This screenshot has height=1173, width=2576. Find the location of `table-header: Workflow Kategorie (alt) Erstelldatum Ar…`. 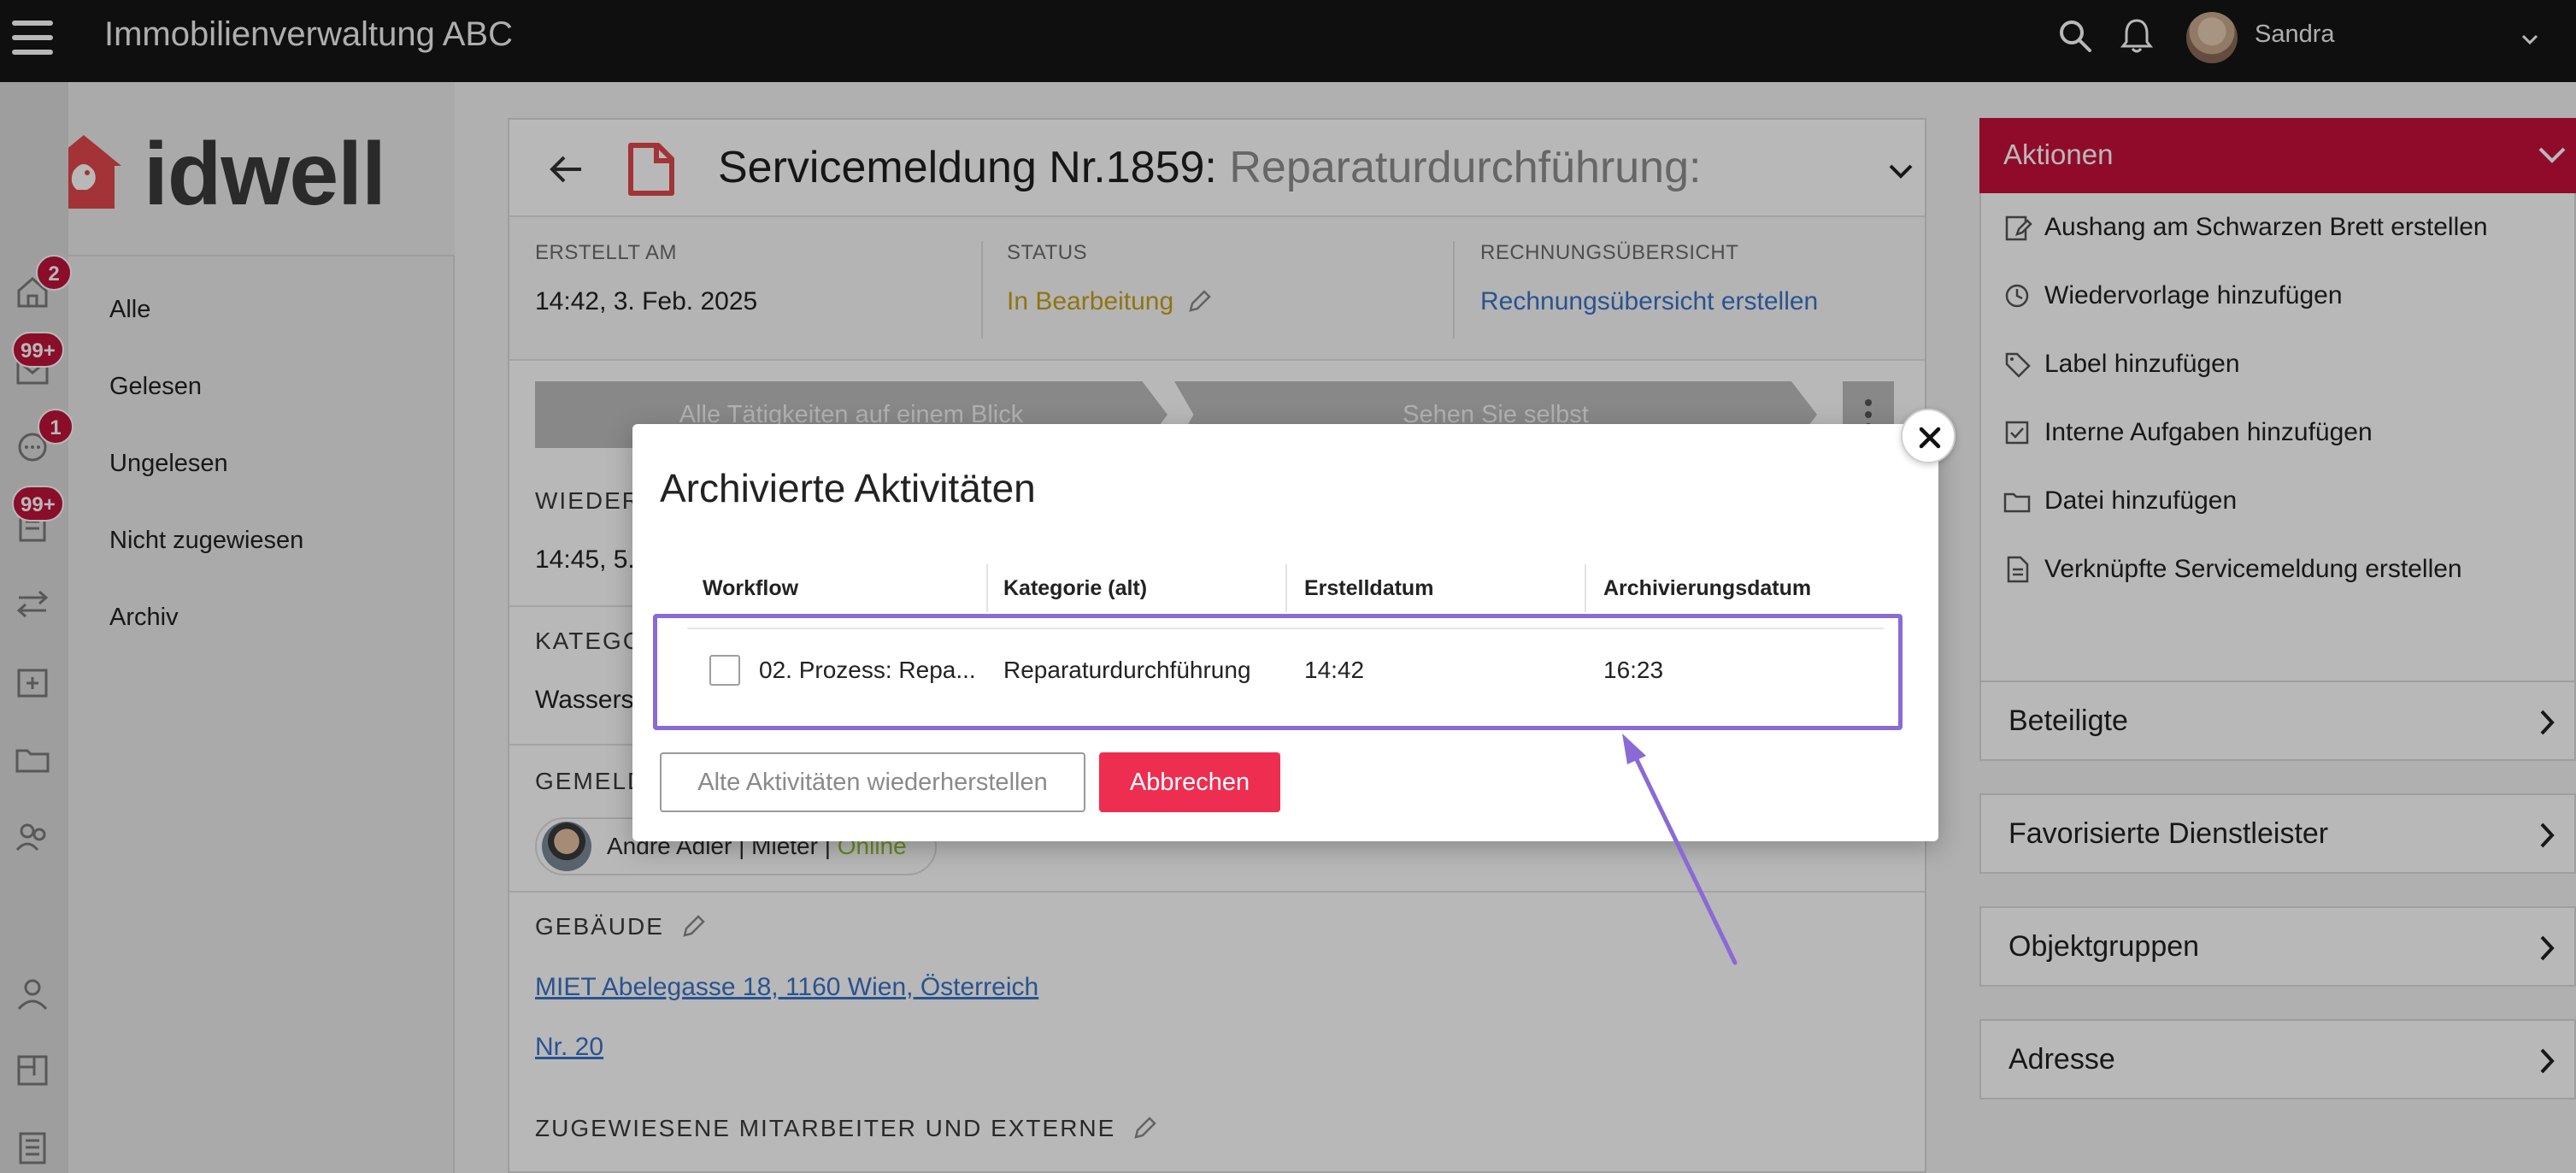

table-header: Workflow Kategorie (alt) Erstelldatum Ar… is located at coordinates (1278, 586).